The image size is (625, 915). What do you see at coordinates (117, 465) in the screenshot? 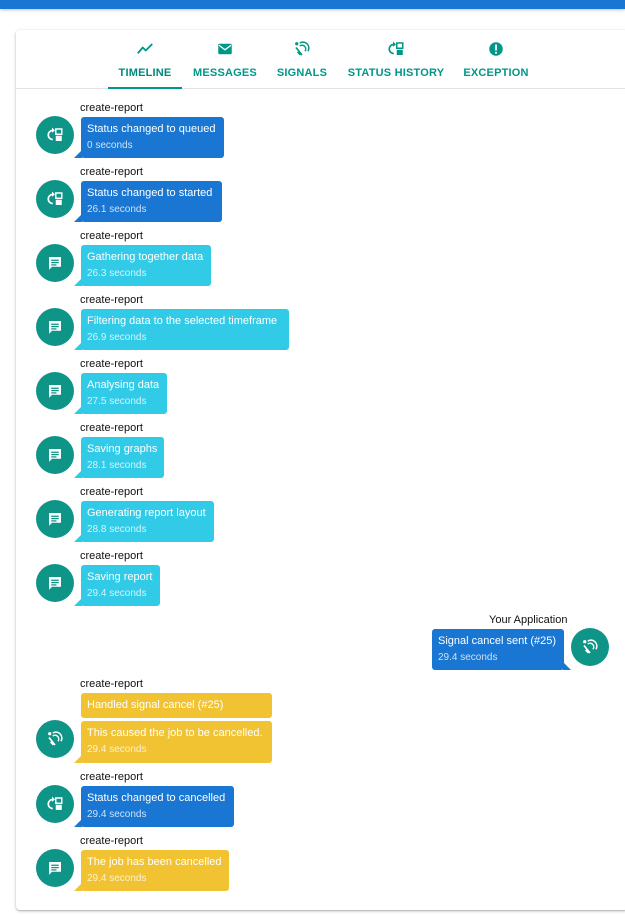
I see `item-time: 28.1 seconds` at bounding box center [117, 465].